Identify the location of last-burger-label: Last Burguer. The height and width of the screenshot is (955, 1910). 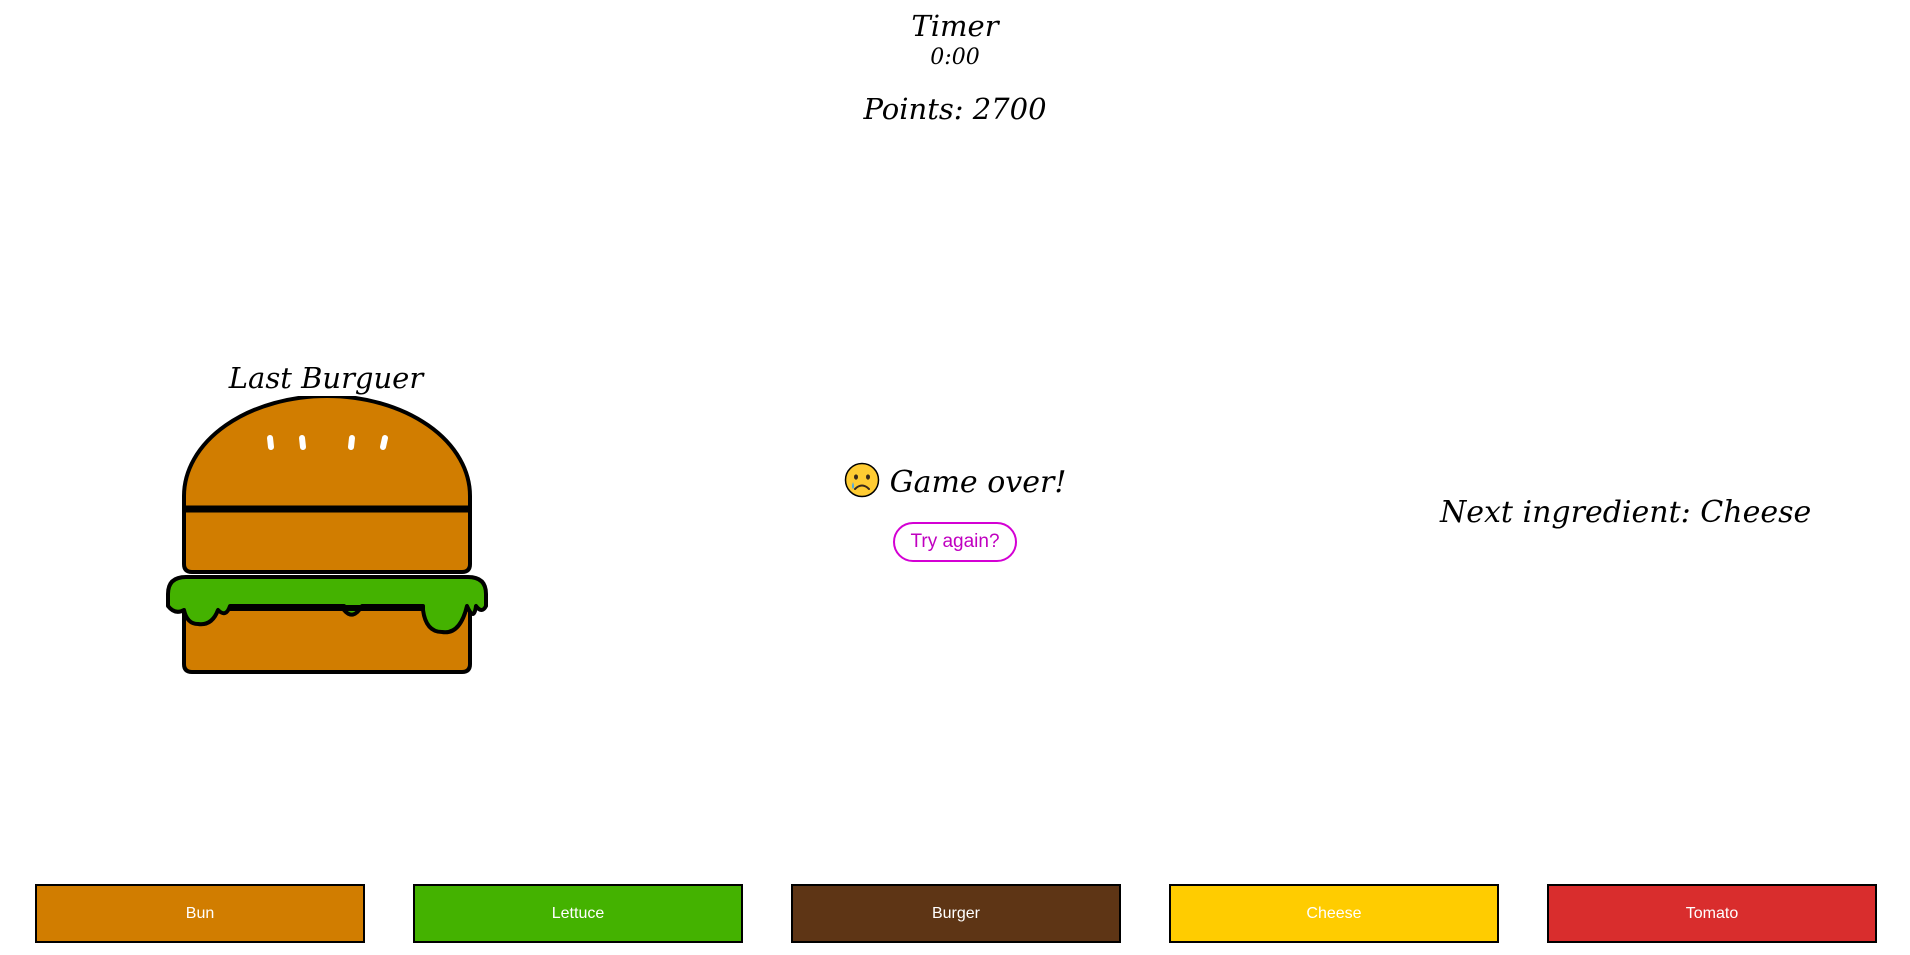
(326, 378).